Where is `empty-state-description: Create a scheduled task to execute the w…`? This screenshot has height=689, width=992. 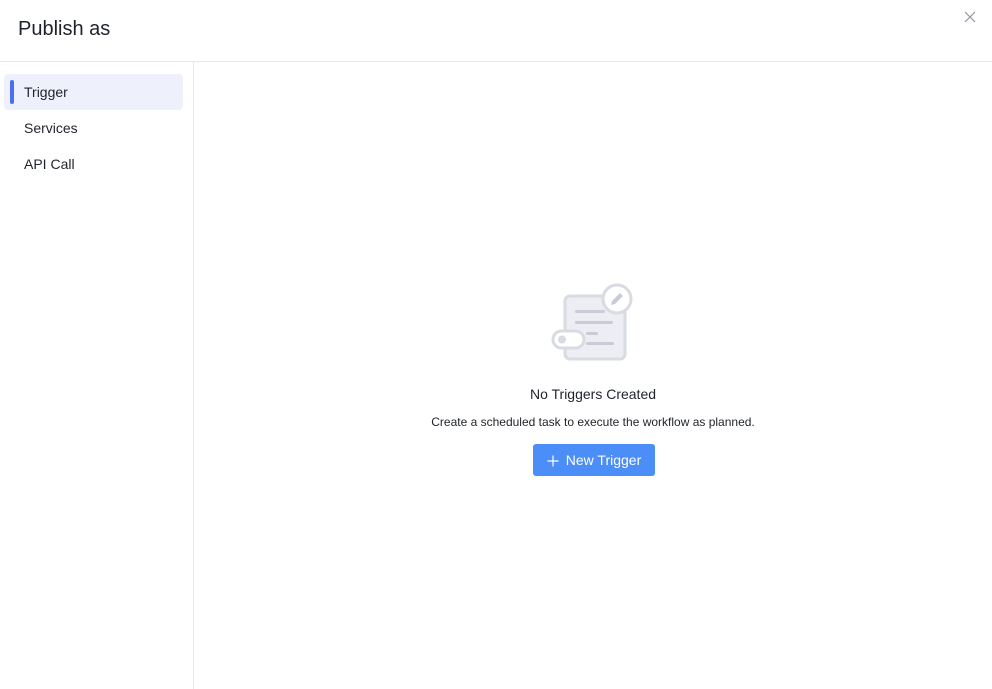 empty-state-description: Create a scheduled task to execute the w… is located at coordinates (593, 422).